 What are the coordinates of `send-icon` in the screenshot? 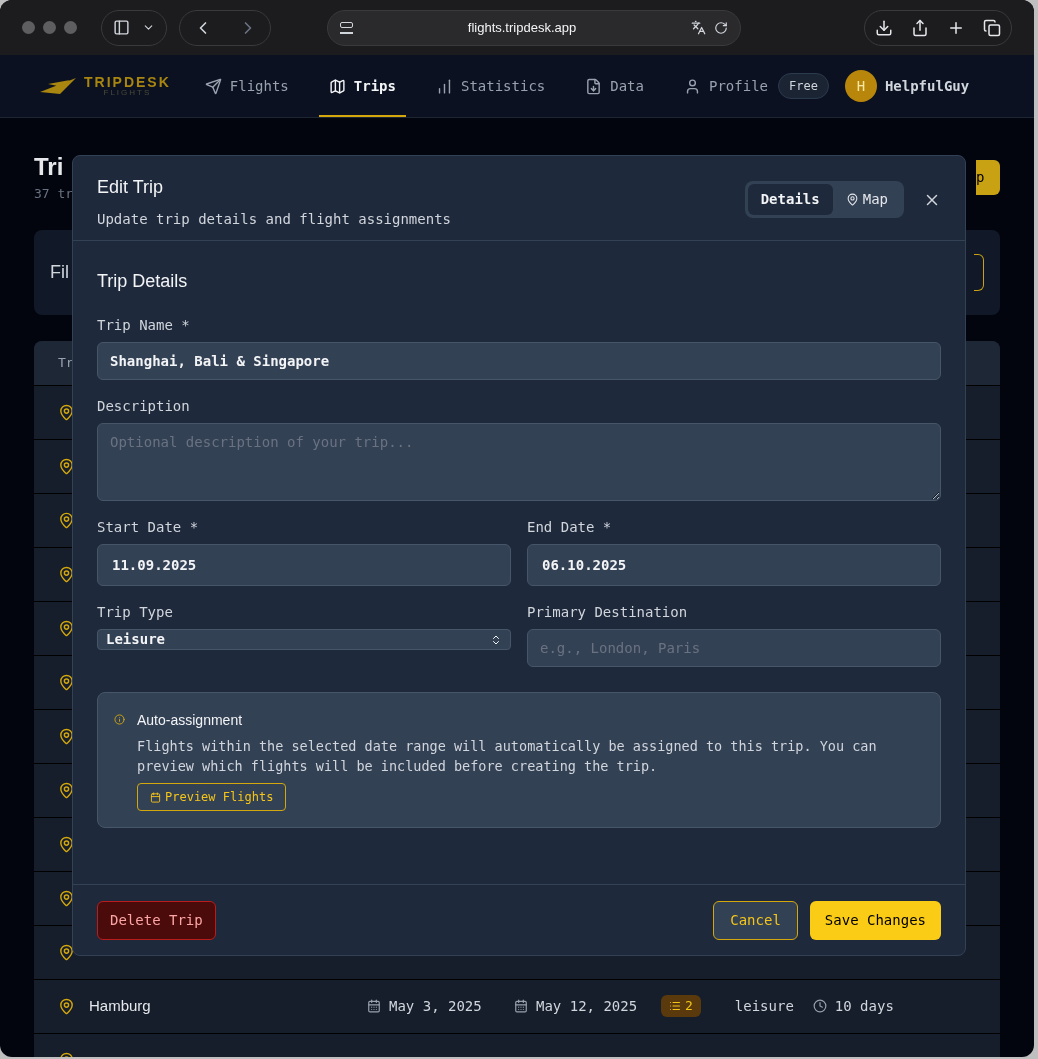 It's located at (213, 86).